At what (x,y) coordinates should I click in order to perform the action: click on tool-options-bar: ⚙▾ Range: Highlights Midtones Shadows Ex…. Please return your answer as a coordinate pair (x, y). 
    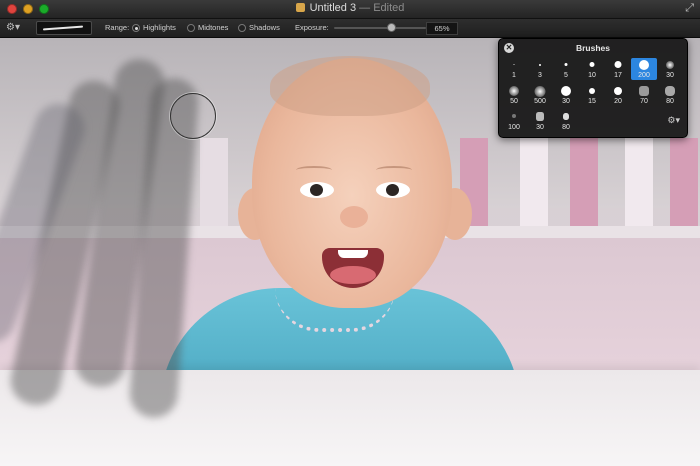
    Looking at the image, I should click on (350, 28).